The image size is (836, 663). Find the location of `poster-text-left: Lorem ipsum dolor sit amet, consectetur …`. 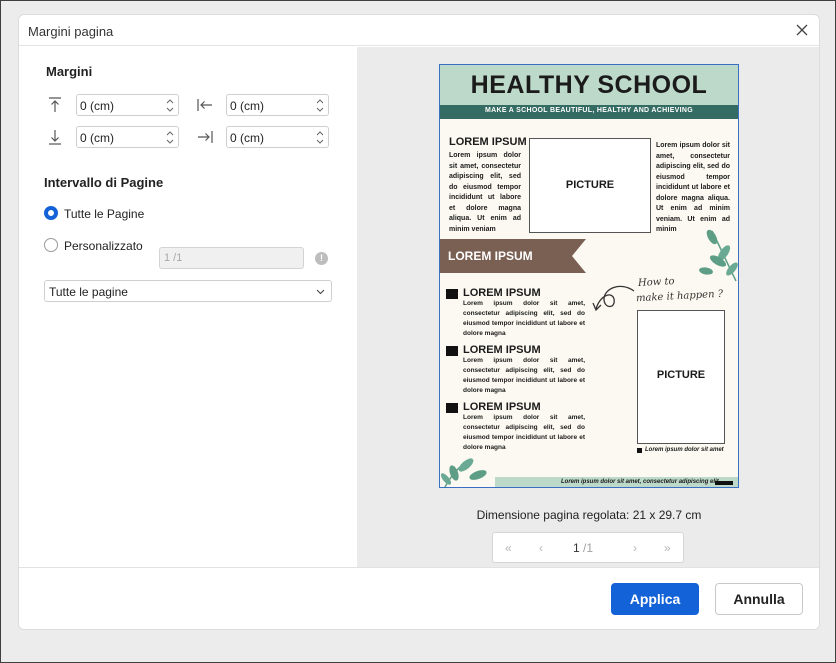

poster-text-left: Lorem ipsum dolor sit amet, consectetur … is located at coordinates (485, 192).